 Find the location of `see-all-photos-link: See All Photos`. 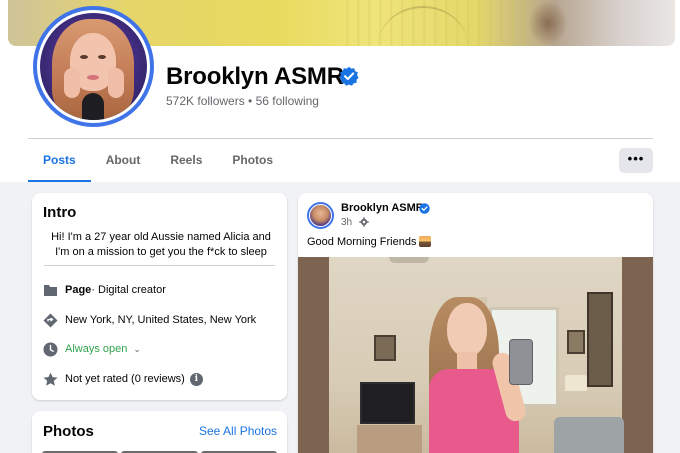

see-all-photos-link: See All Photos is located at coordinates (238, 431).